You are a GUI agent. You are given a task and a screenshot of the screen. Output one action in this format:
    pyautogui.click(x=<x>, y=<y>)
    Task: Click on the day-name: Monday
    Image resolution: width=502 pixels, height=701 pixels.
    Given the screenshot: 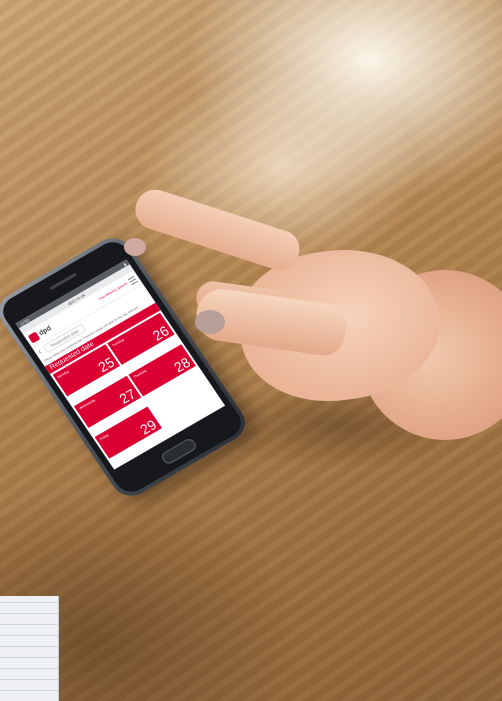 What is the action you would take?
    pyautogui.click(x=63, y=374)
    